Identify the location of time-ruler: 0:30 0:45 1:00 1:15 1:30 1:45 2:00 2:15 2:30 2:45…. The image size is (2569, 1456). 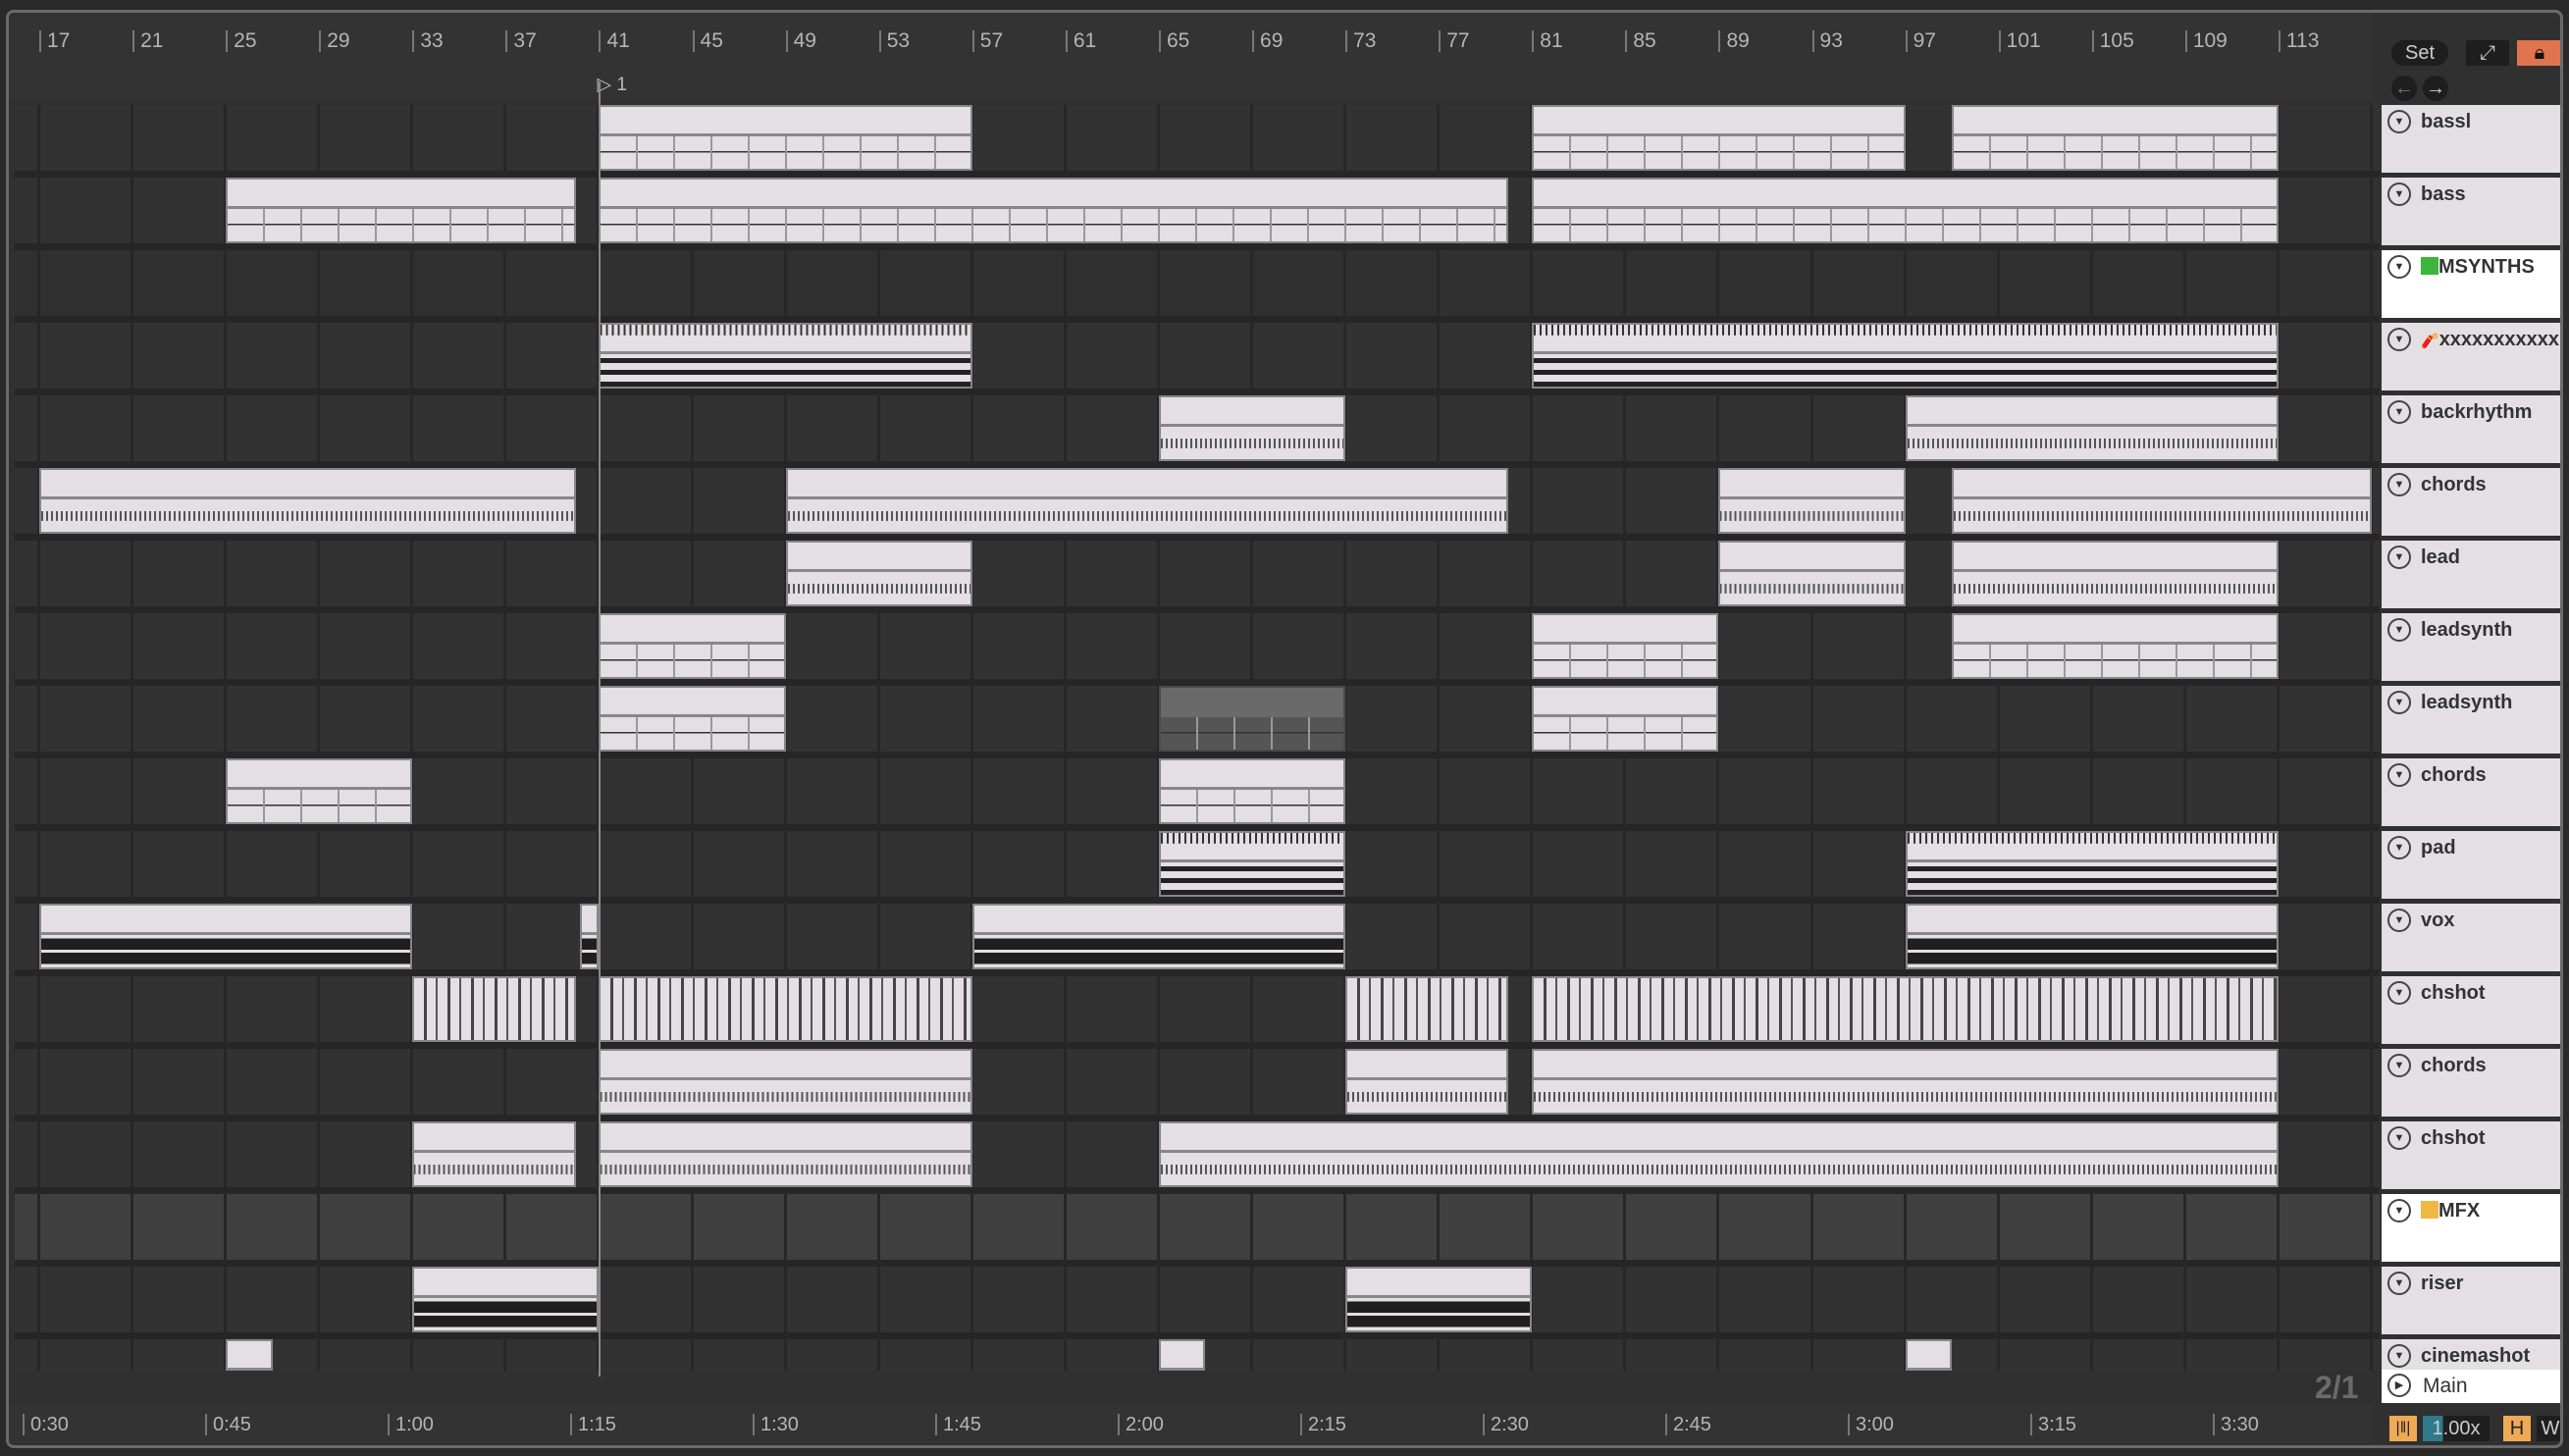
(1191, 1423).